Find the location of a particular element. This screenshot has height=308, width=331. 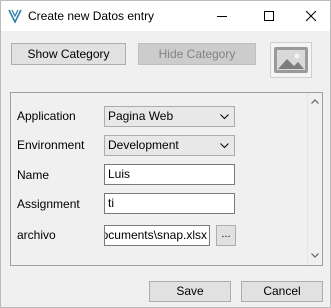

save-button: Save is located at coordinates (190, 291).